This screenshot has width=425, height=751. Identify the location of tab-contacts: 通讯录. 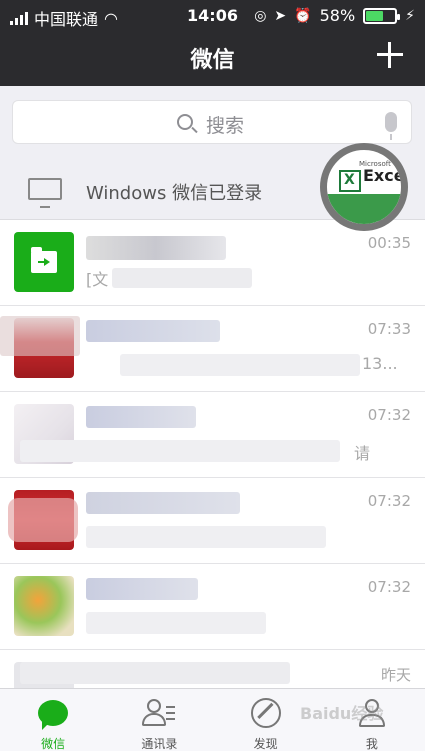
(159, 720).